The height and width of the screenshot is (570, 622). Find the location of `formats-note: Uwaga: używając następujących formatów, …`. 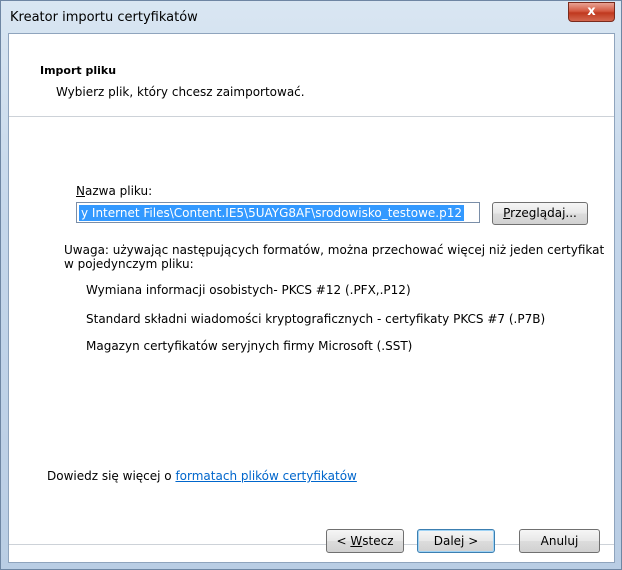

formats-note: Uwaga: używając następujących formatów, … is located at coordinates (334, 257).